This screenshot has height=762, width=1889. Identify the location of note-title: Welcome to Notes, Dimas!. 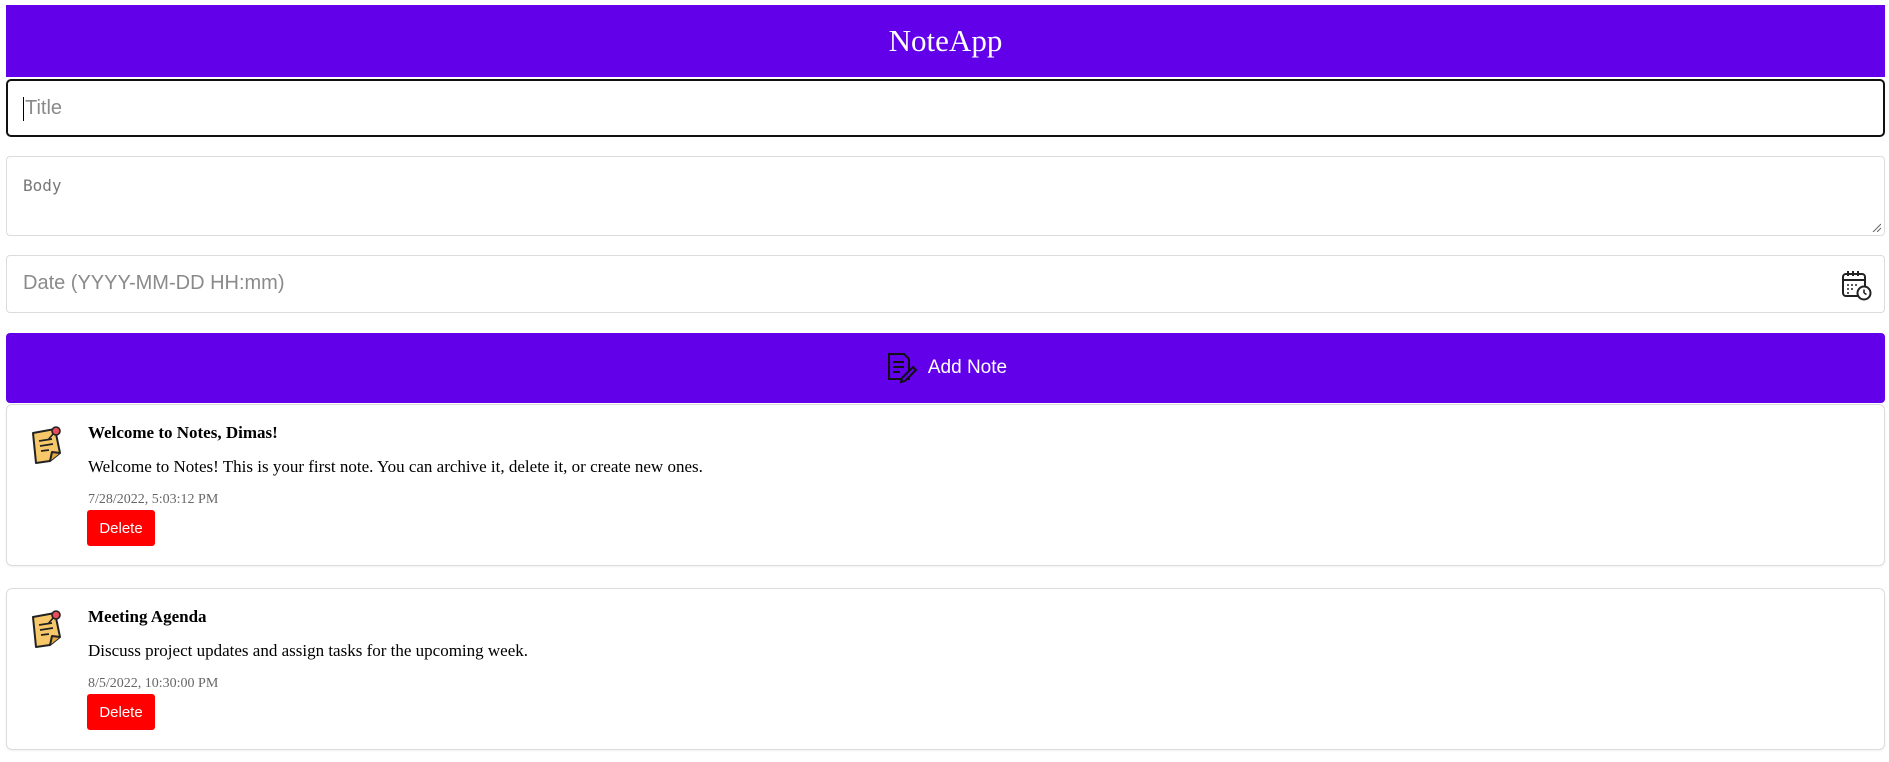
(183, 432).